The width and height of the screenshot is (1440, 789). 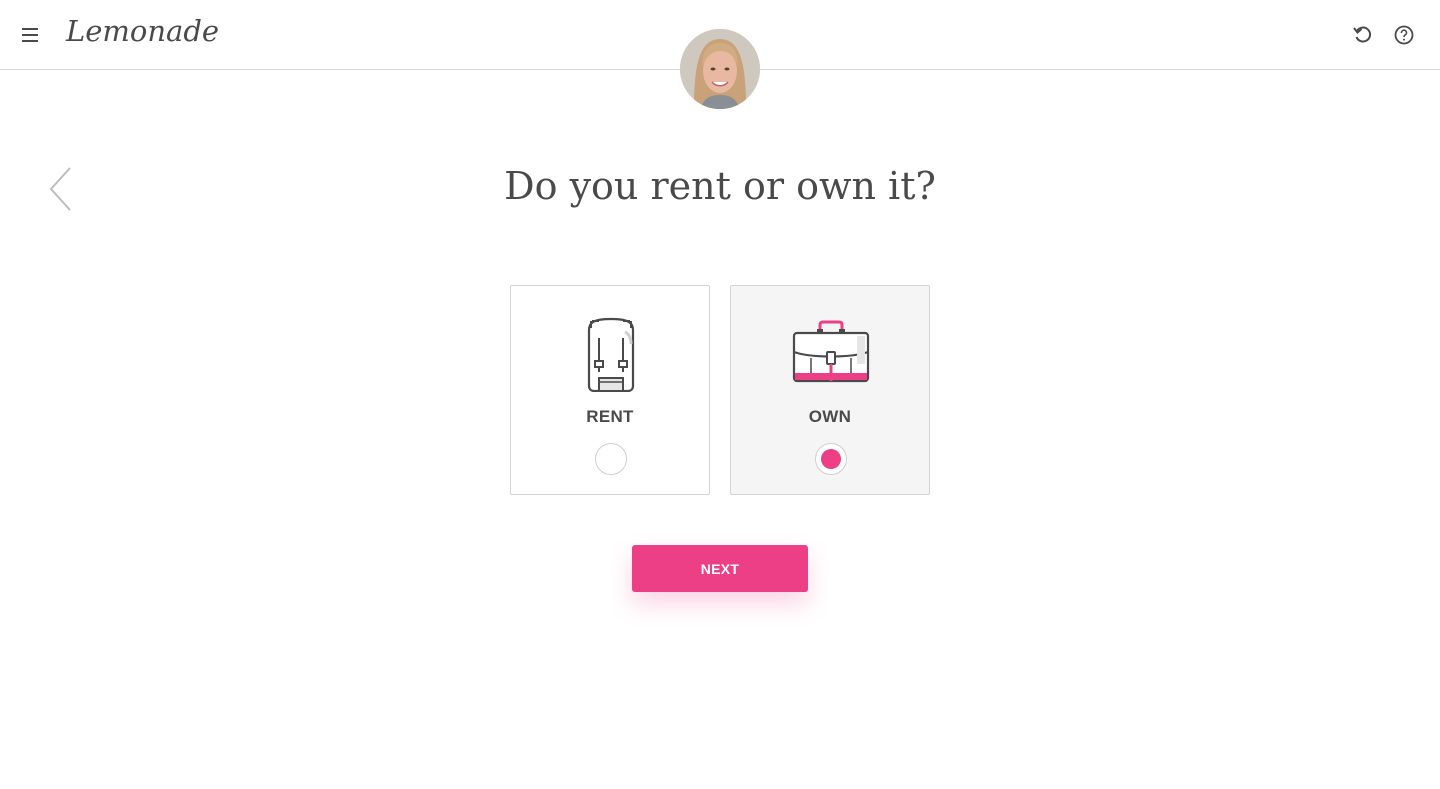 I want to click on briefcase-icon, so click(x=831, y=354).